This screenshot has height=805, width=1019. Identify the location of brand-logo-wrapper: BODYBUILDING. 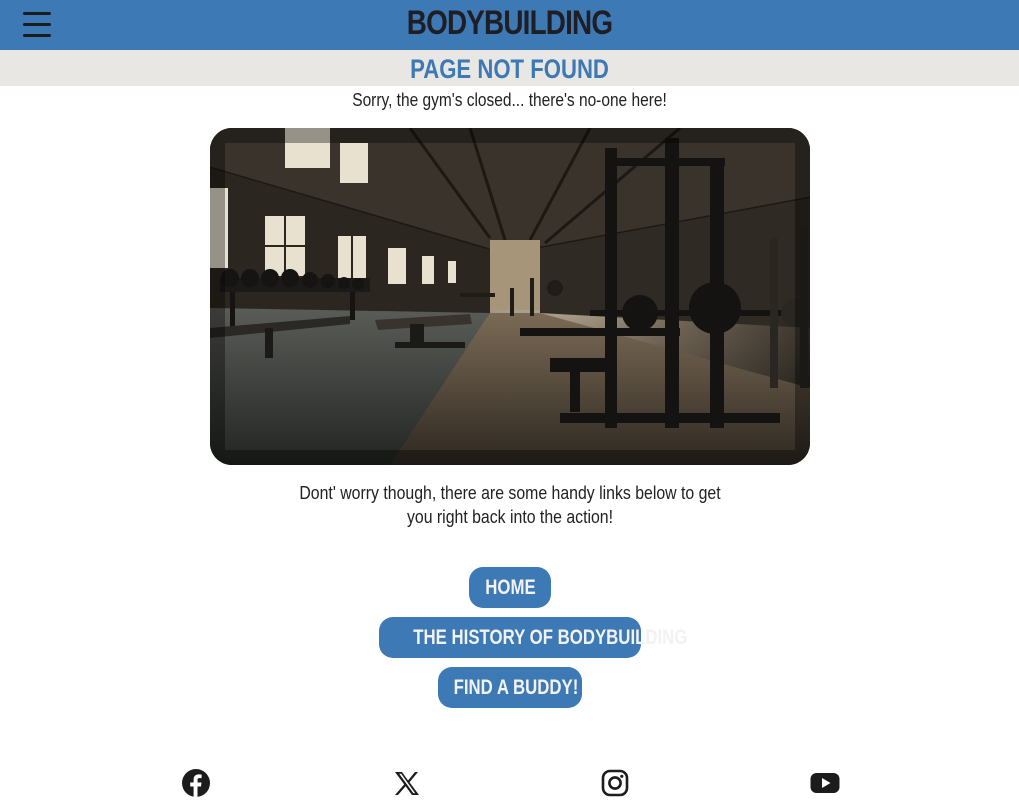
(510, 25).